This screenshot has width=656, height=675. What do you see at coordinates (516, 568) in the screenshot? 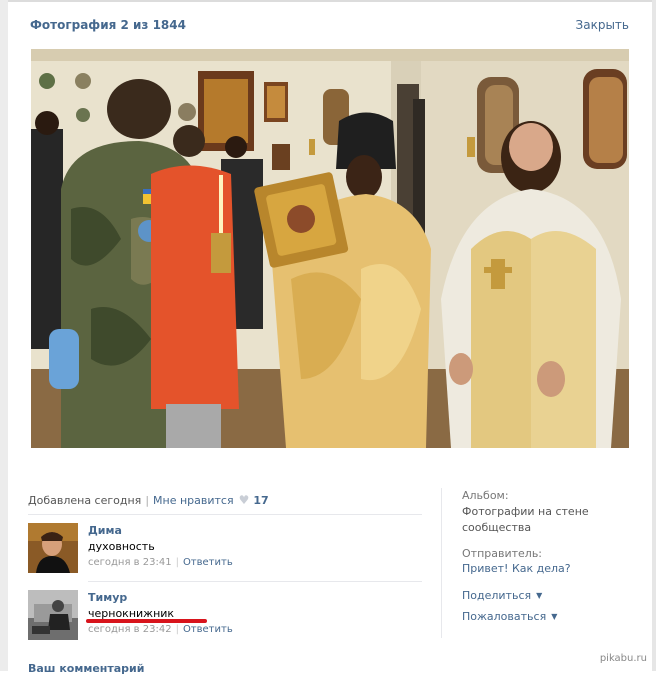
I see `sender-link: Привет! Как дела?` at bounding box center [516, 568].